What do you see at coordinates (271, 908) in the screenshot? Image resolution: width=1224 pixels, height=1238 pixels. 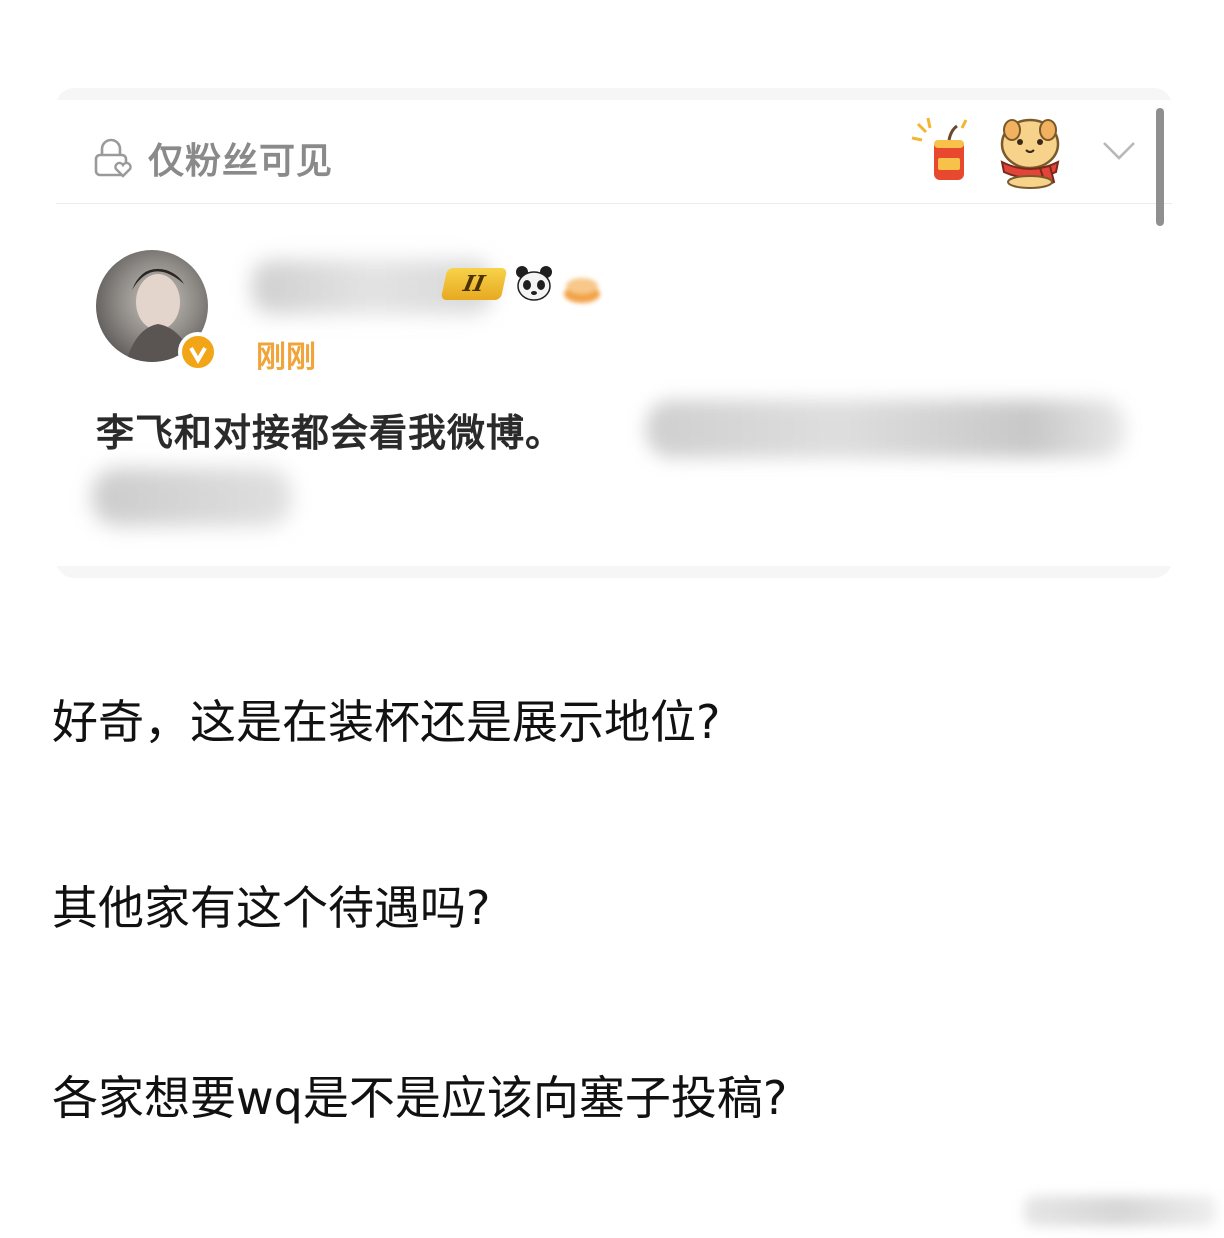 I see `question-text: 其他家有这个待遇吗?` at bounding box center [271, 908].